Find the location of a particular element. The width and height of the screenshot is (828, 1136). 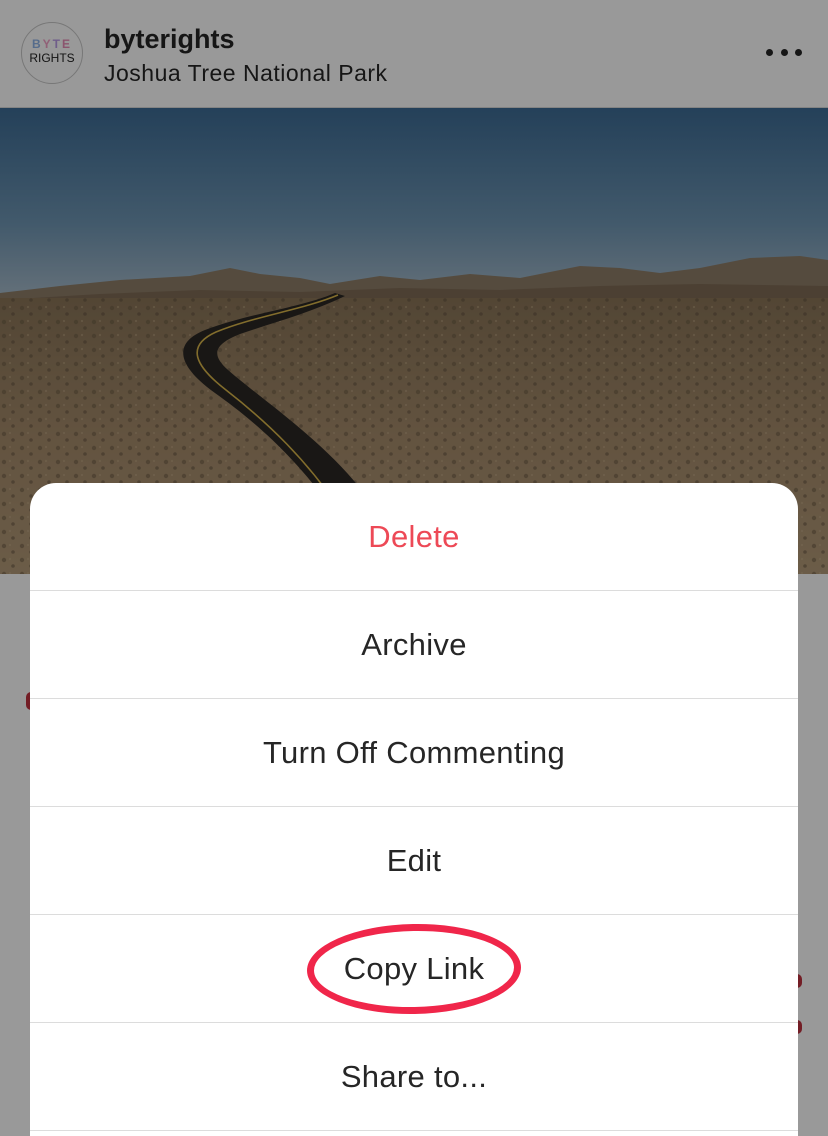

turn-off-commenting-button: Turn Off Commenting is located at coordinates (414, 753).